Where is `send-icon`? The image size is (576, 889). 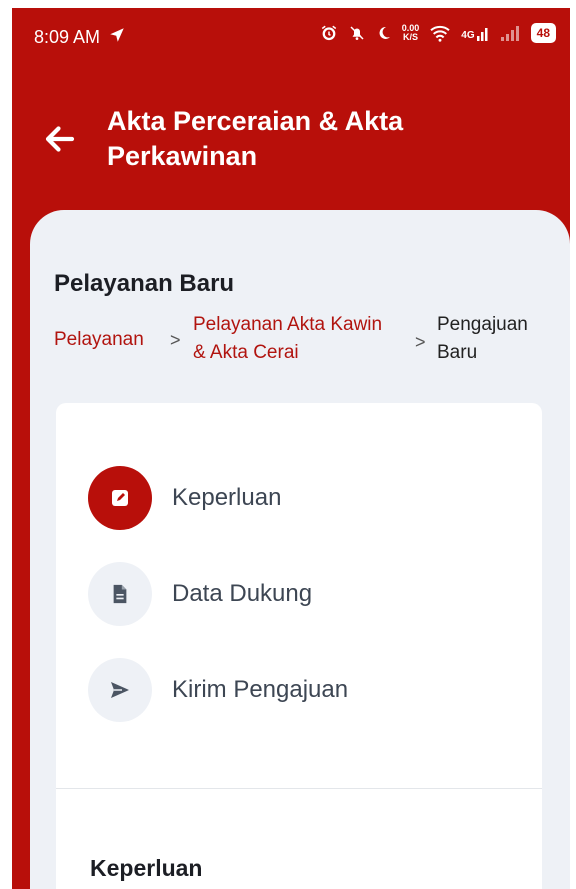 send-icon is located at coordinates (120, 690).